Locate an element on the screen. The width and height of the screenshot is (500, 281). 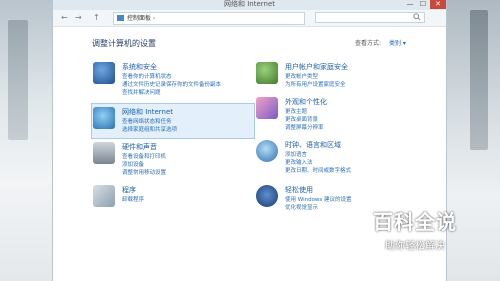
category-title: 时钟、语言和区域 is located at coordinates (313, 145).